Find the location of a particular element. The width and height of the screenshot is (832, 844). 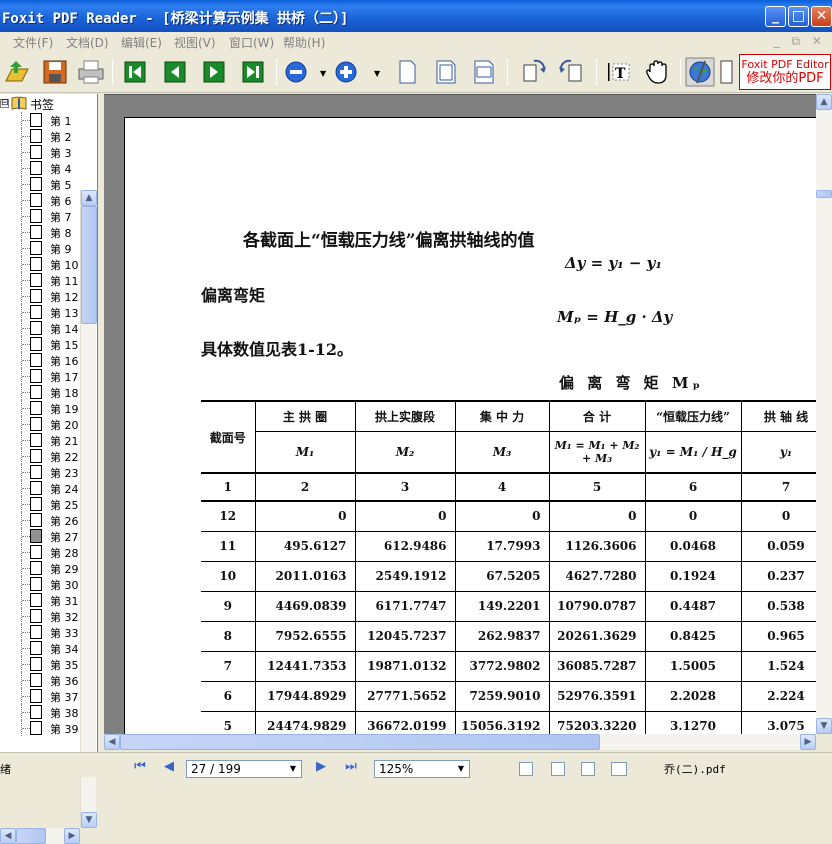

bookmark-item: 第 16 is located at coordinates (41, 360).